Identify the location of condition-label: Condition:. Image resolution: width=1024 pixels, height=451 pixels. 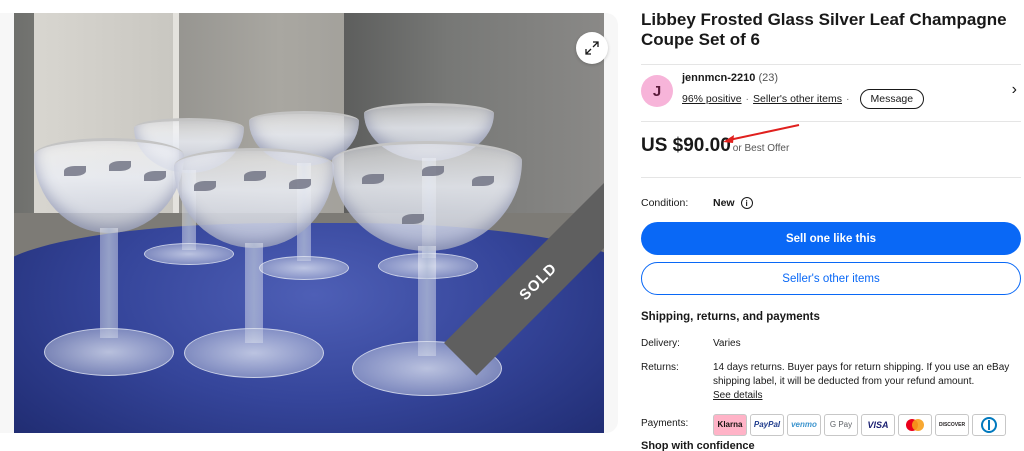
(665, 203).